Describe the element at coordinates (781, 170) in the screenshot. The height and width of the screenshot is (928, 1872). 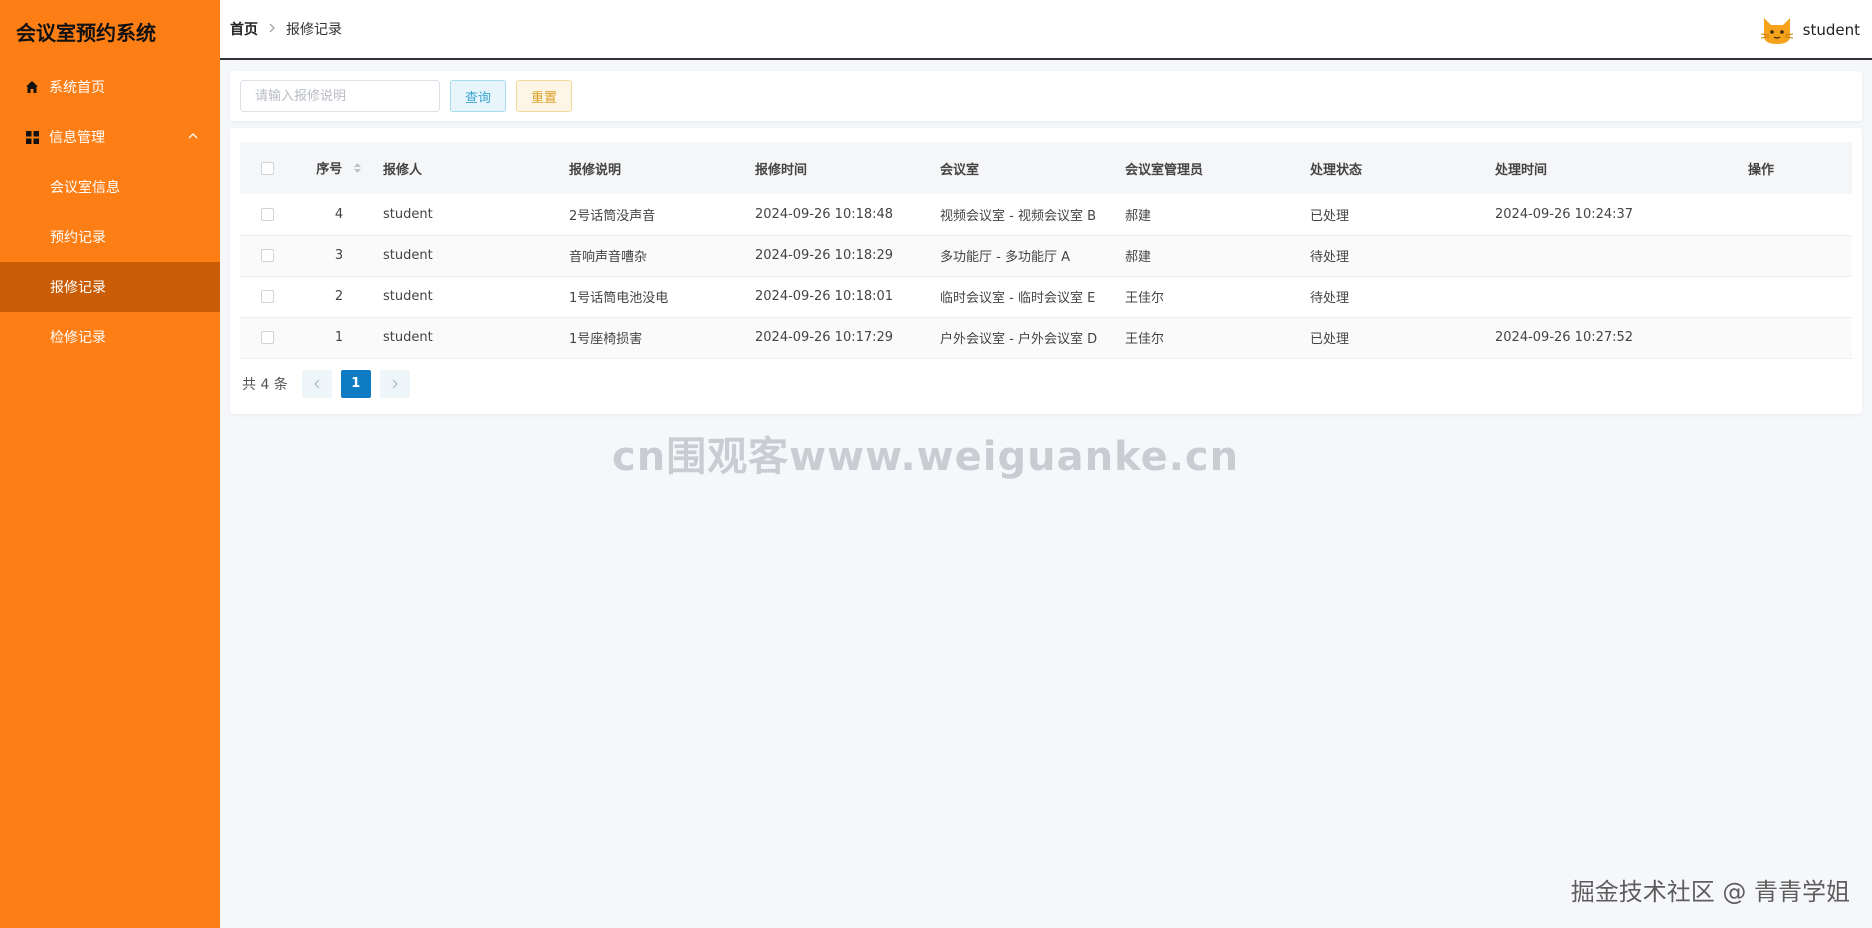
I see `column-header-time: 报修时间` at that location.